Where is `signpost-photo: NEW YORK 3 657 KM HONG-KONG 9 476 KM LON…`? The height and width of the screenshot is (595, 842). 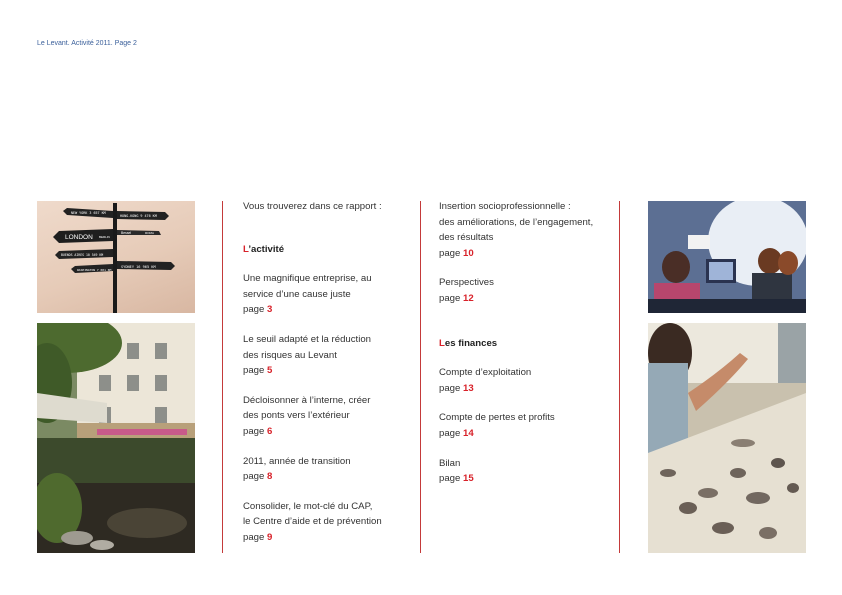 signpost-photo: NEW YORK 3 657 KM HONG-KONG 9 476 KM LON… is located at coordinates (116, 257).